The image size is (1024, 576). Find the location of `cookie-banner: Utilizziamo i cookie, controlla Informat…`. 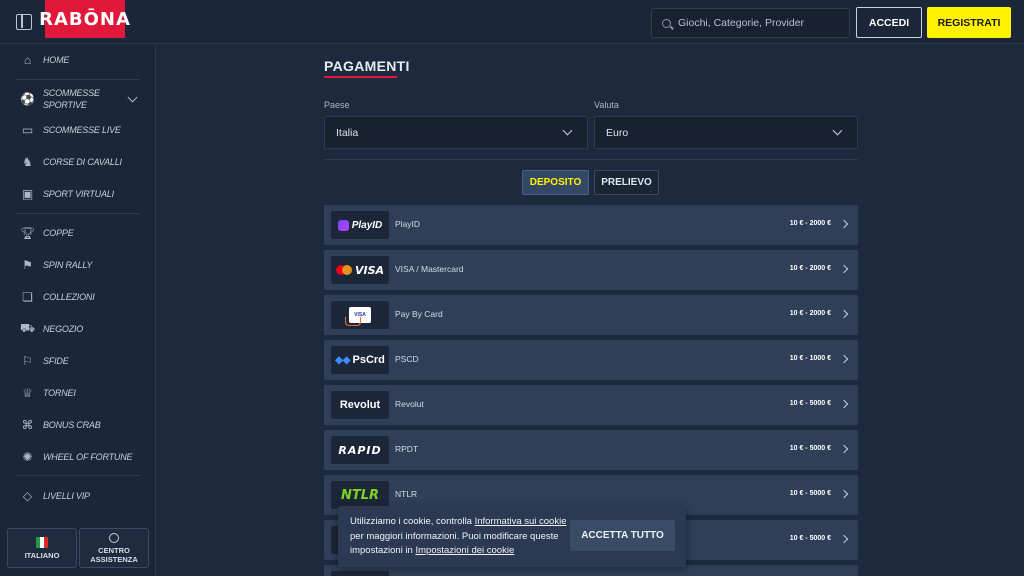

cookie-banner: Utilizziamo i cookie, controlla Informat… is located at coordinates (512, 536).